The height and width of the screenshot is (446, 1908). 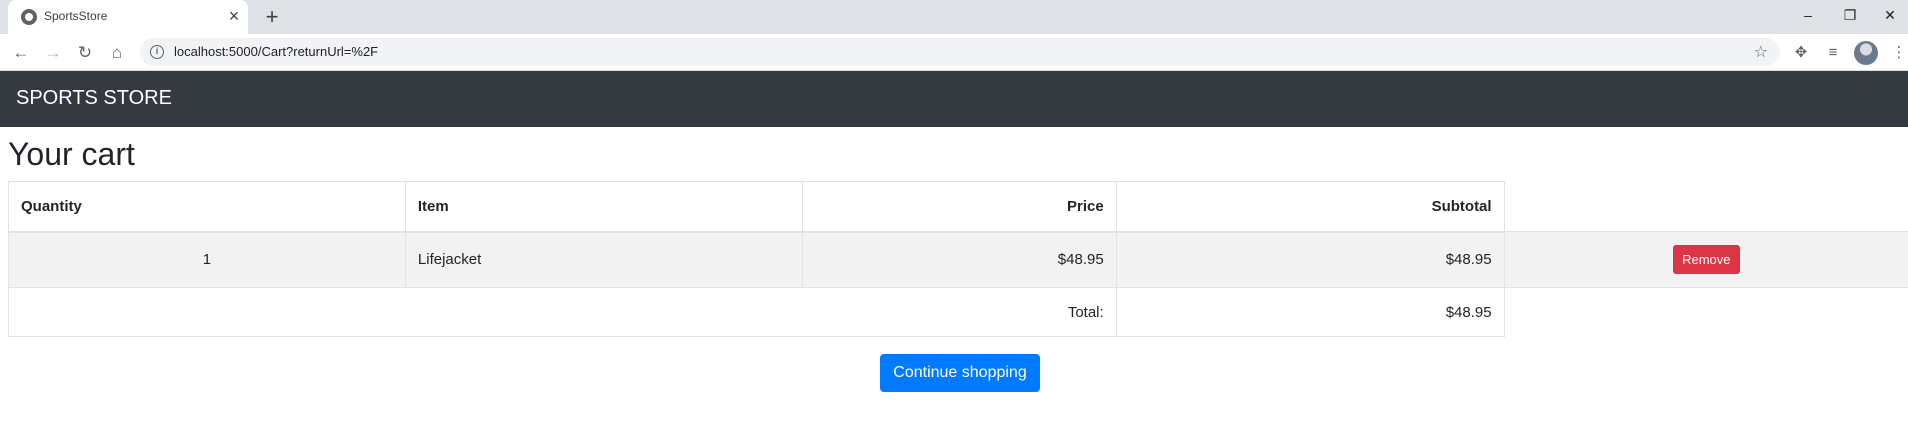 What do you see at coordinates (21, 53) in the screenshot?
I see `back-icon: ←` at bounding box center [21, 53].